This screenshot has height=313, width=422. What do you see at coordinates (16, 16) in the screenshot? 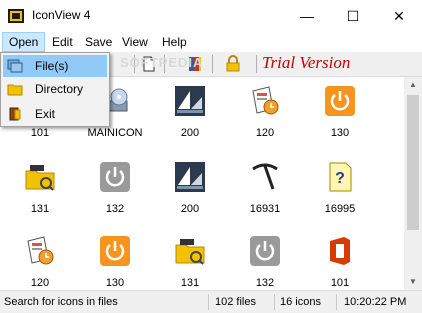
I see `app-icon` at bounding box center [16, 16].